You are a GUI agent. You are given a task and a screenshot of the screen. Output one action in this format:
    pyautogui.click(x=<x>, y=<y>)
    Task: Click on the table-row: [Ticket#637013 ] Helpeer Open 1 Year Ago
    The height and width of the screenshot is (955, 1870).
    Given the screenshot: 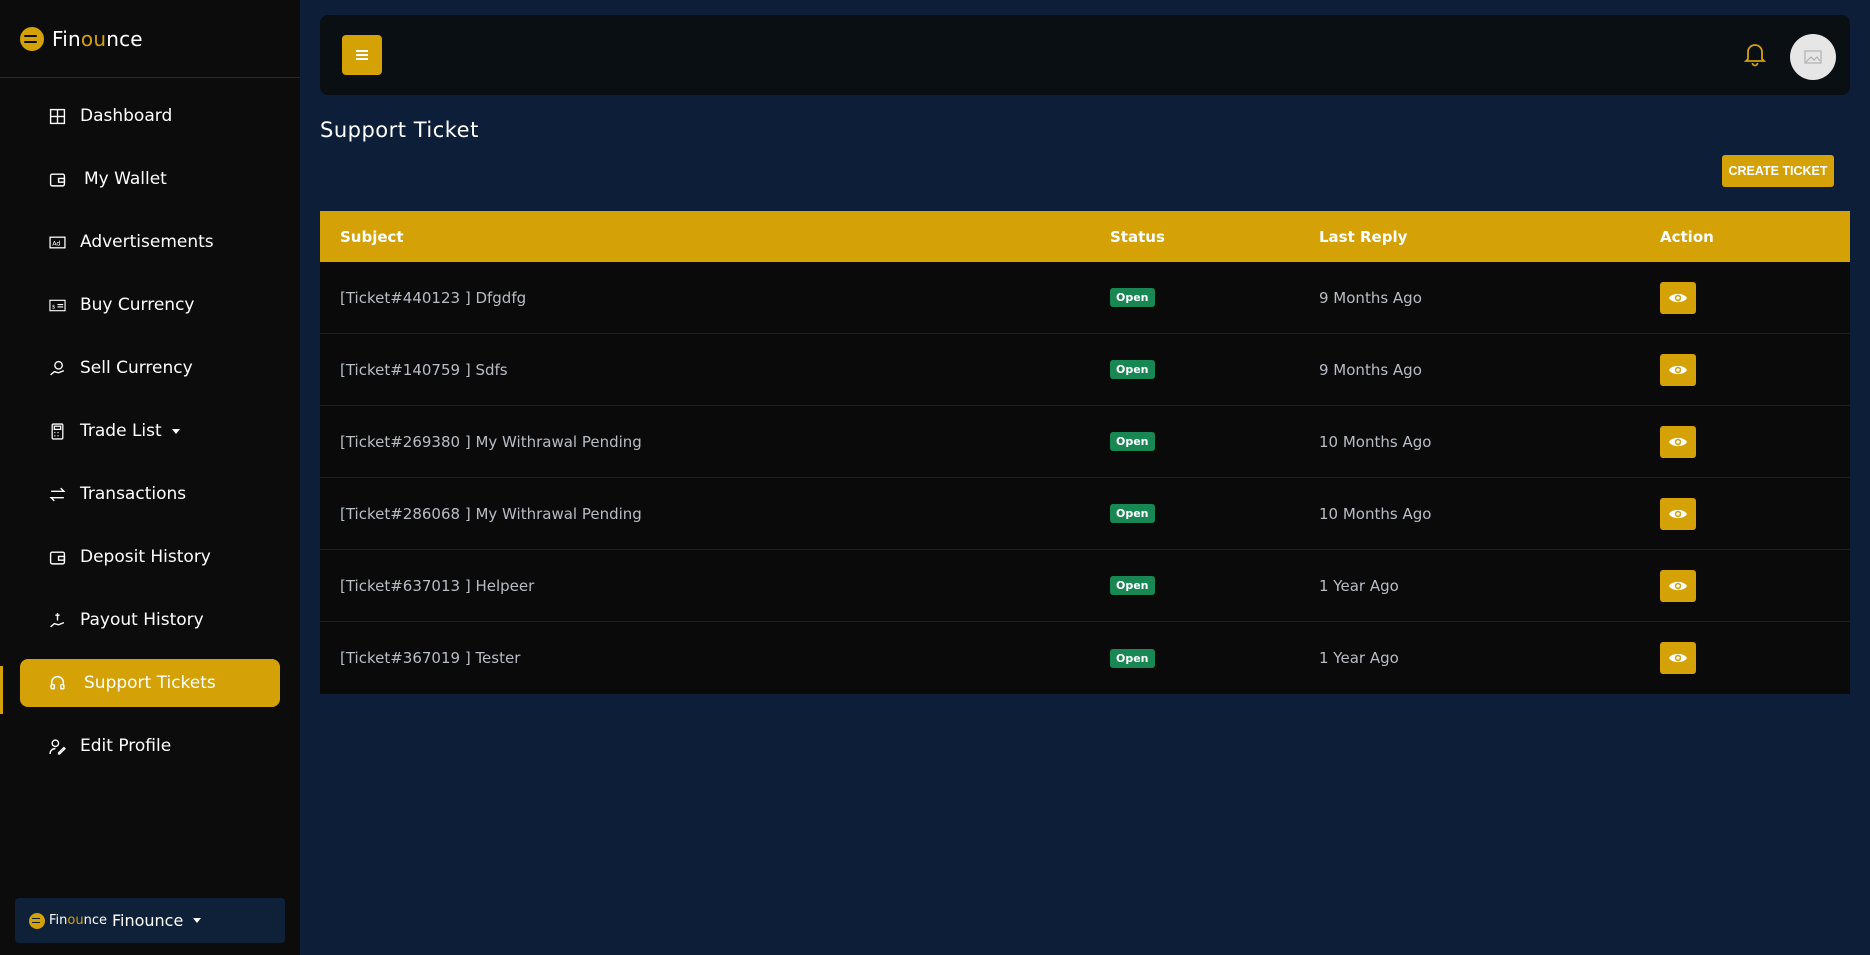 What is the action you would take?
    pyautogui.click(x=1085, y=586)
    